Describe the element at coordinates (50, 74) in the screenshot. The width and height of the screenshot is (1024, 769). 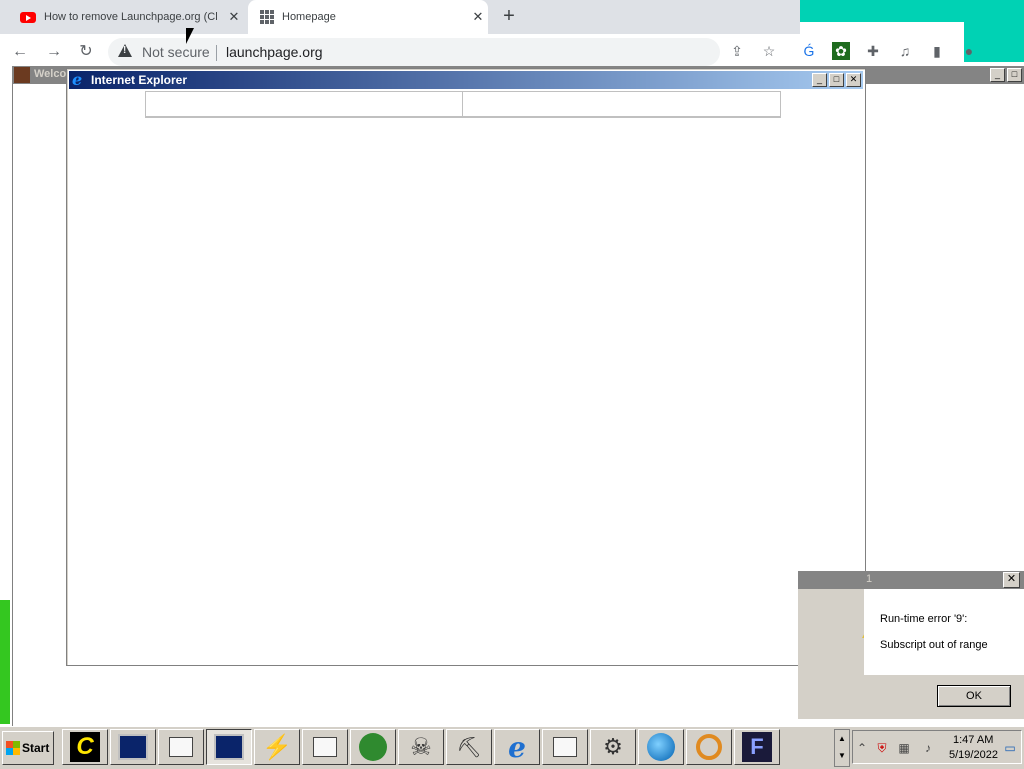
I see `window-title: Welco` at that location.